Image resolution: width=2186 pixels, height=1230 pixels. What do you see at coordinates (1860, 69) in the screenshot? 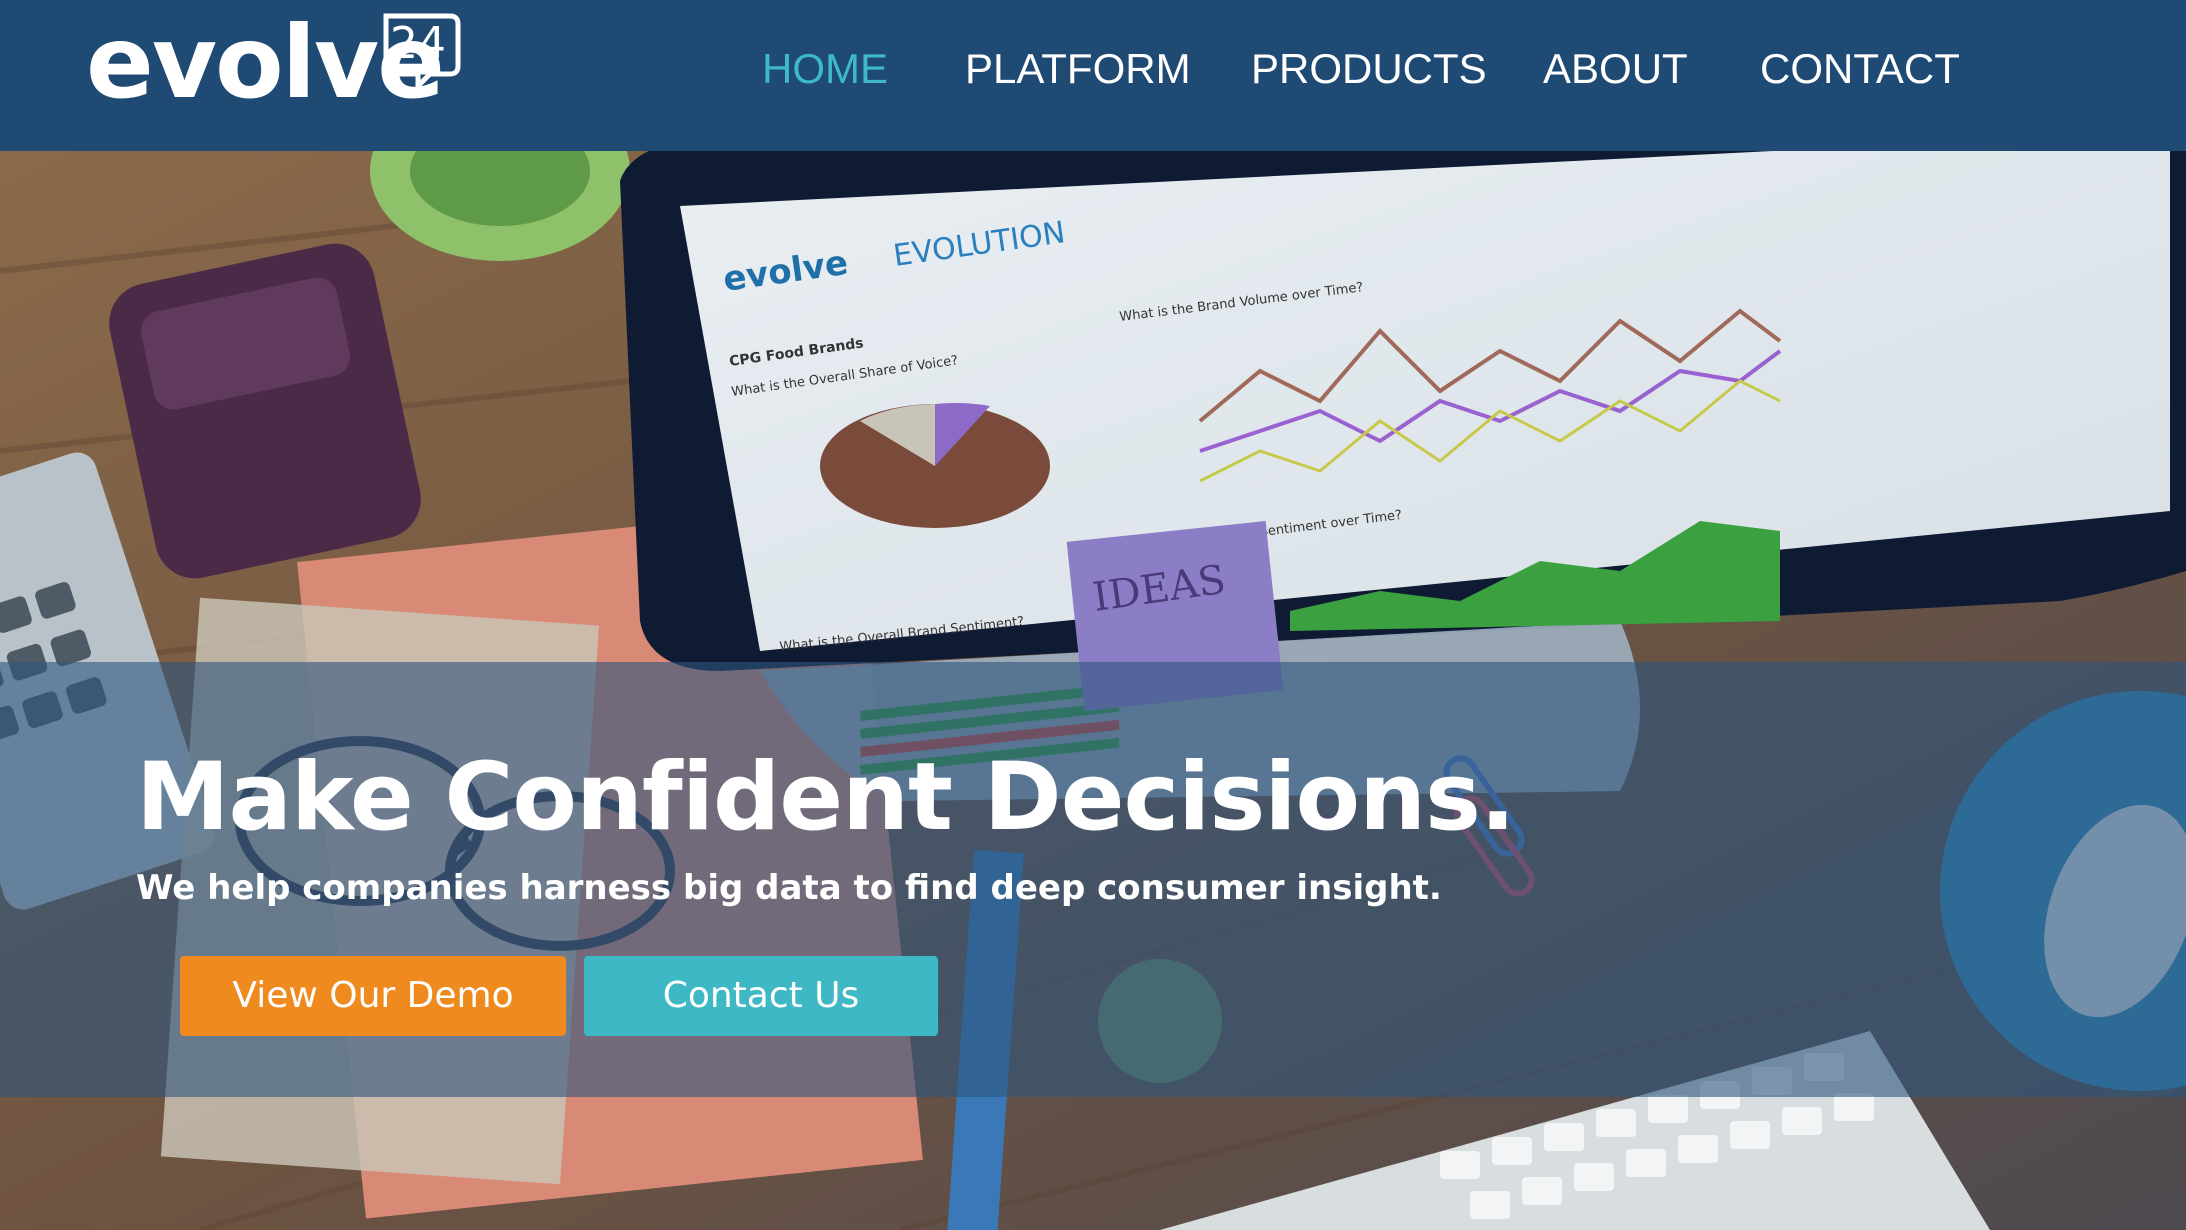
I see `nav-contact-link: CONTACT` at bounding box center [1860, 69].